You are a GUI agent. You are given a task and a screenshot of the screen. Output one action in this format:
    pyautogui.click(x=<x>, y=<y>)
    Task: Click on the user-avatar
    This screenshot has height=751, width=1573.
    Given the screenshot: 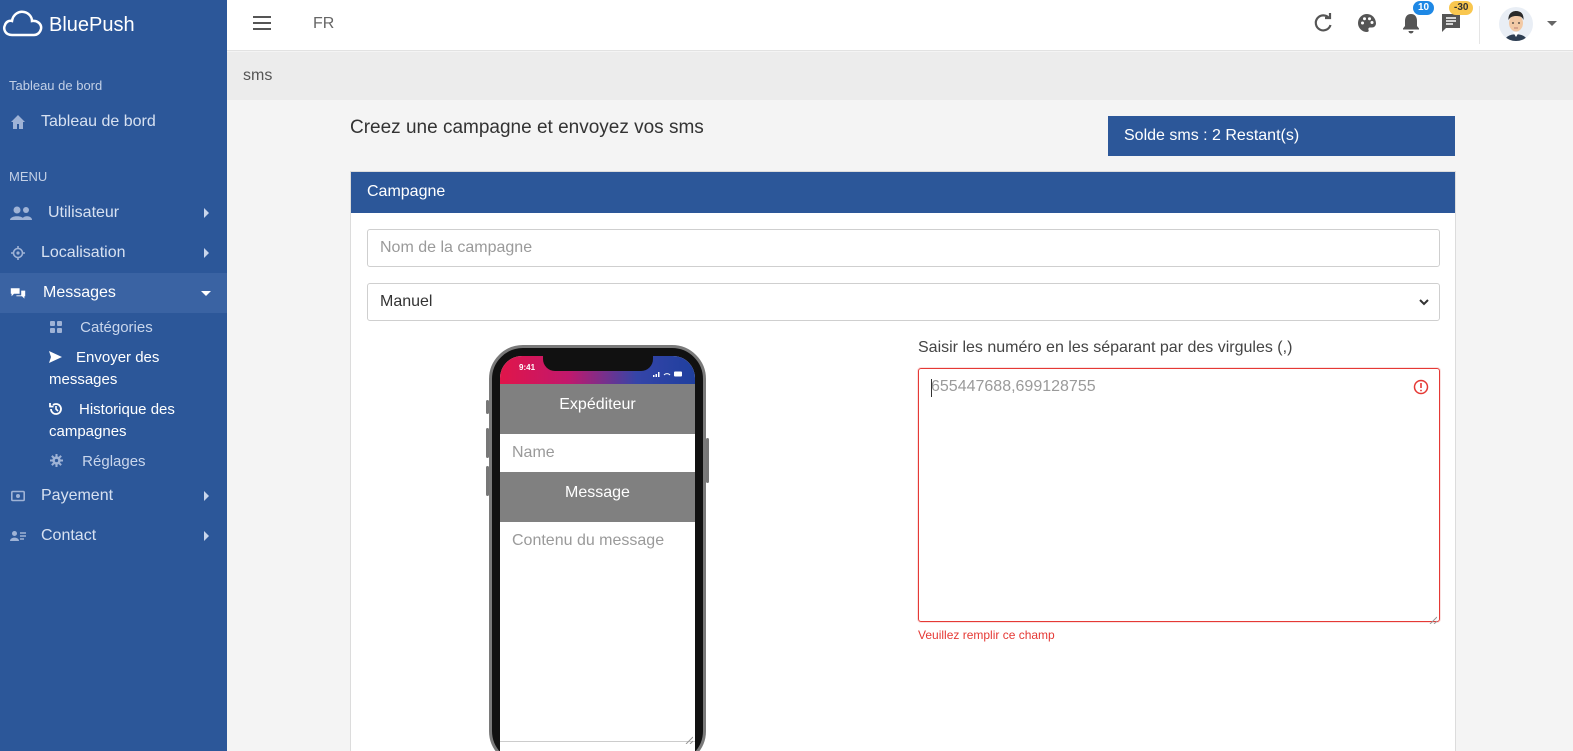 What is the action you would take?
    pyautogui.click(x=1516, y=24)
    